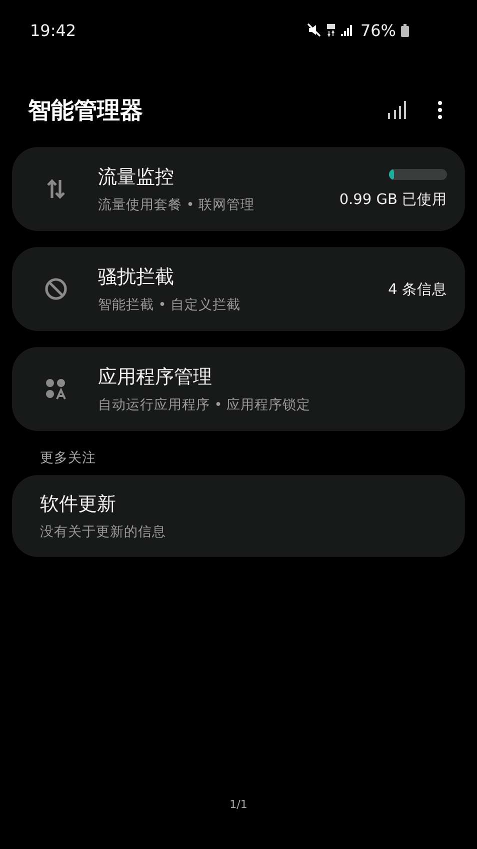 The height and width of the screenshot is (849, 477). What do you see at coordinates (440, 110) in the screenshot?
I see `more-options-icon` at bounding box center [440, 110].